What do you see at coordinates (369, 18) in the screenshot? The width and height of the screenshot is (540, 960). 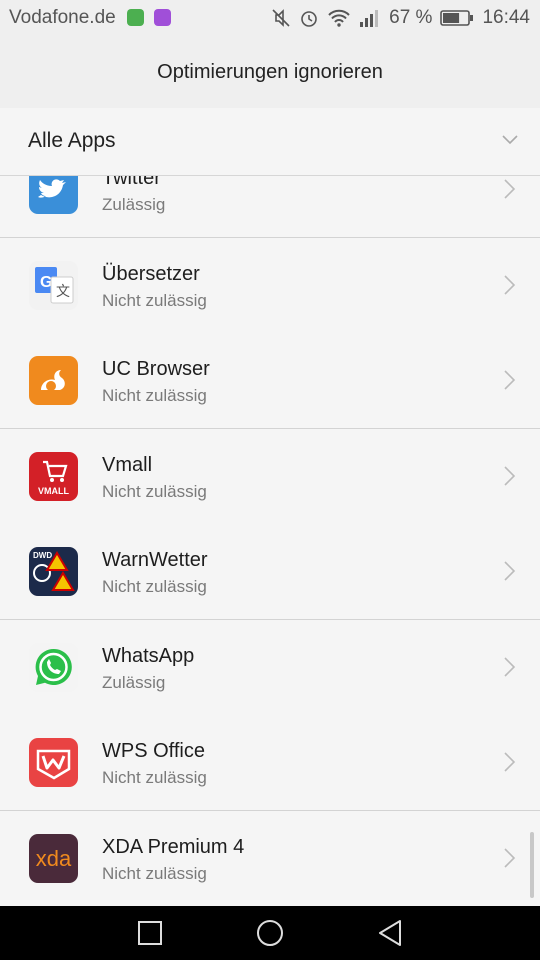 I see `signal-icon` at bounding box center [369, 18].